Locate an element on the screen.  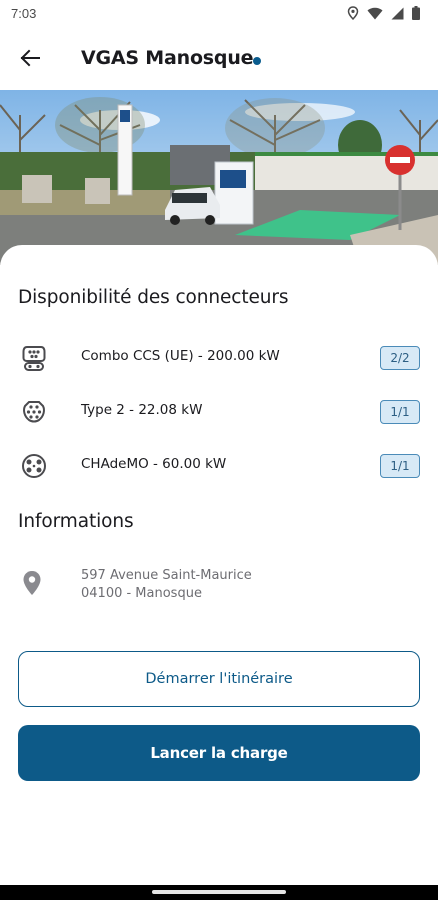
availability-badge: 2/2 is located at coordinates (400, 358).